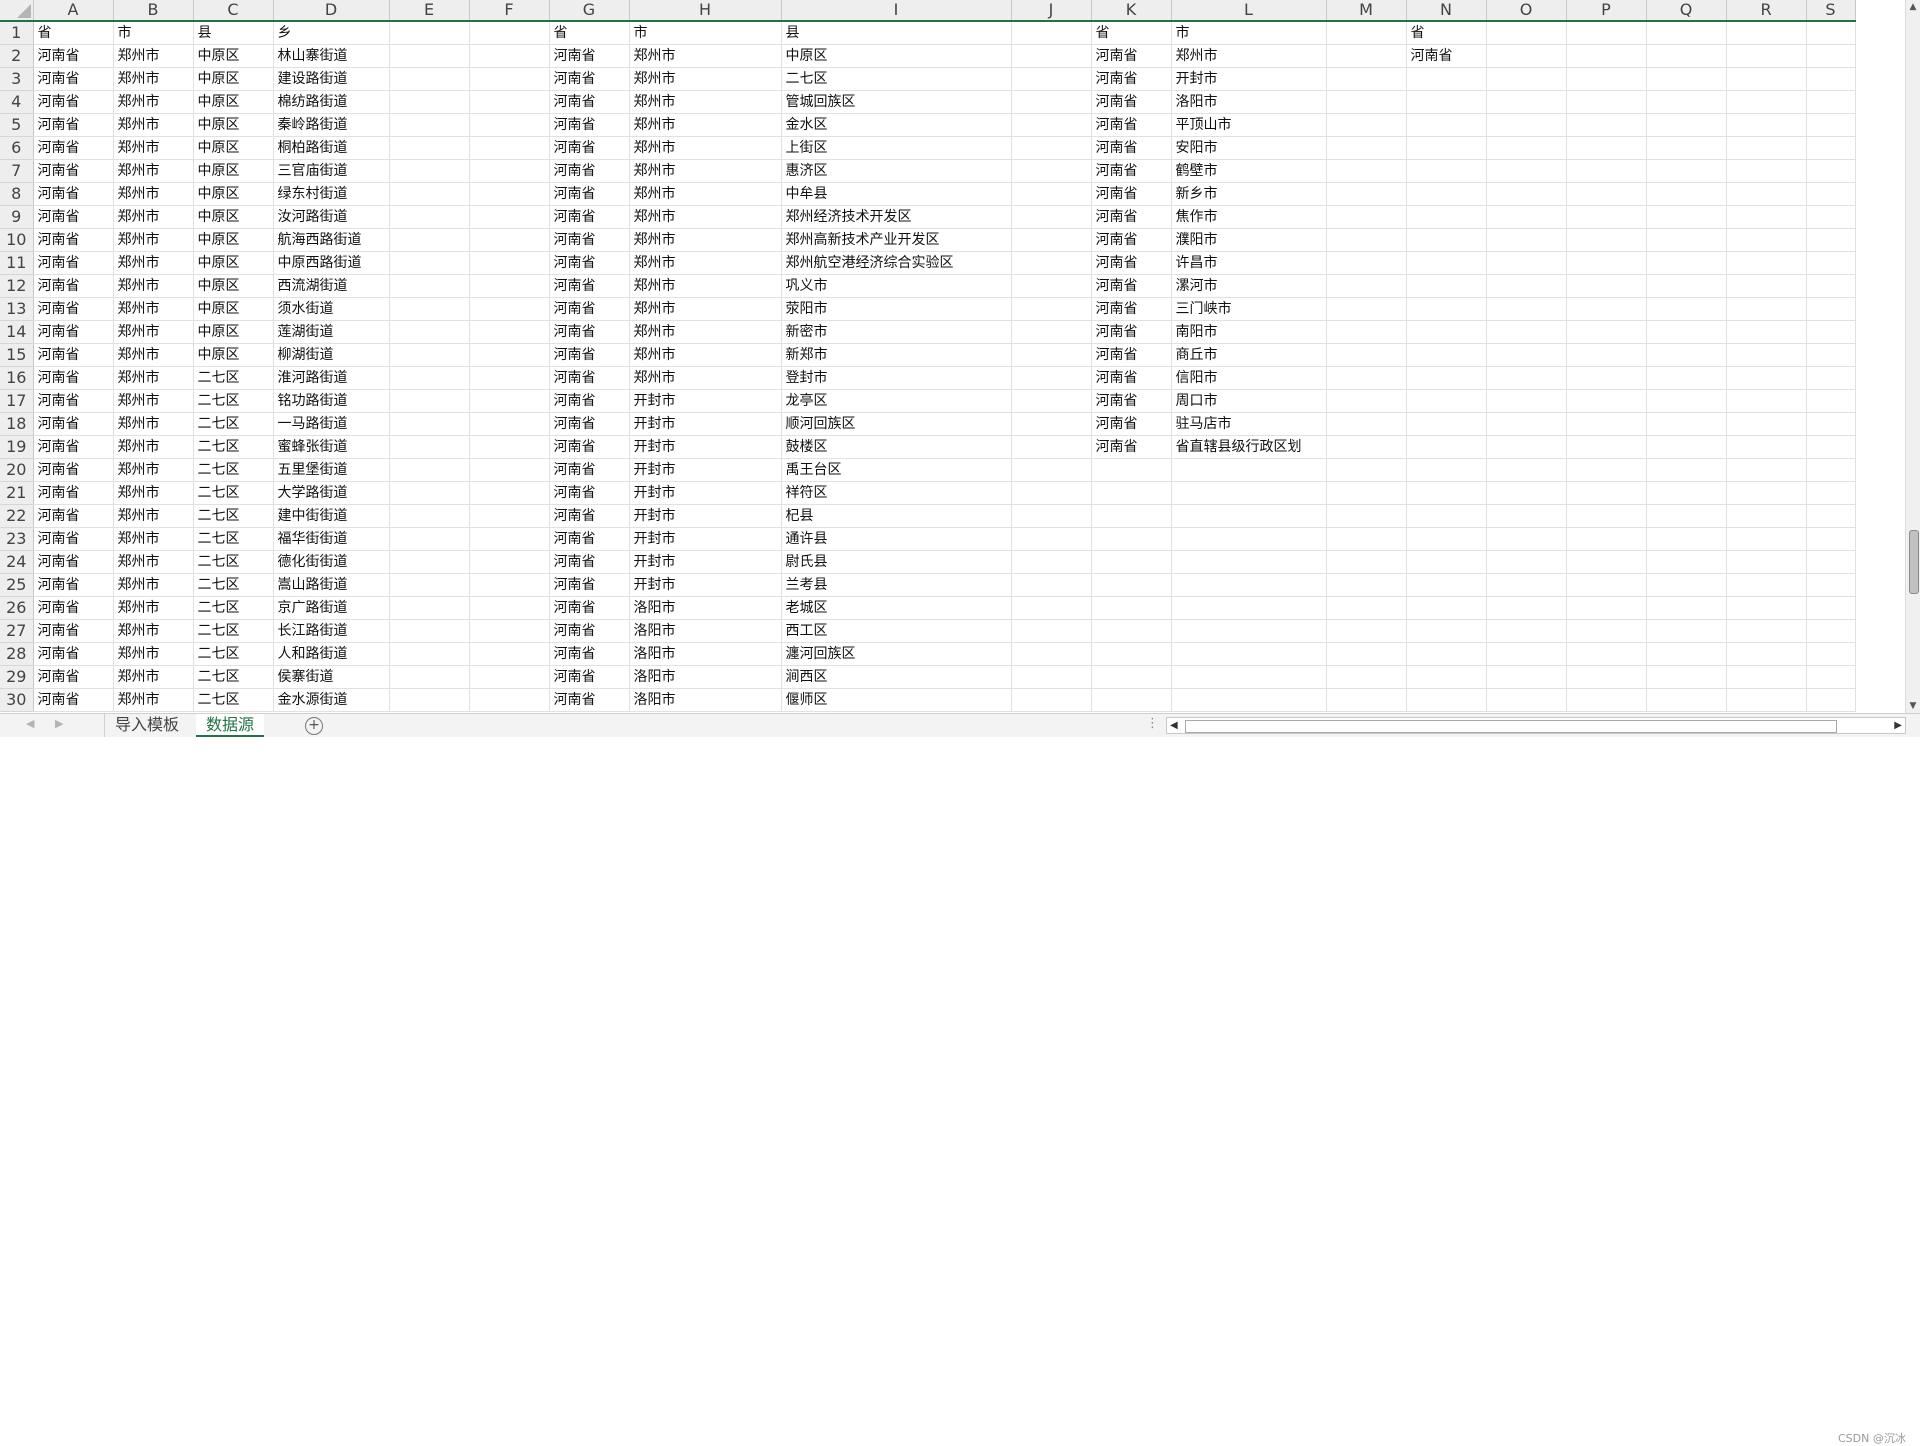  I want to click on cell-f10, so click(509, 240).